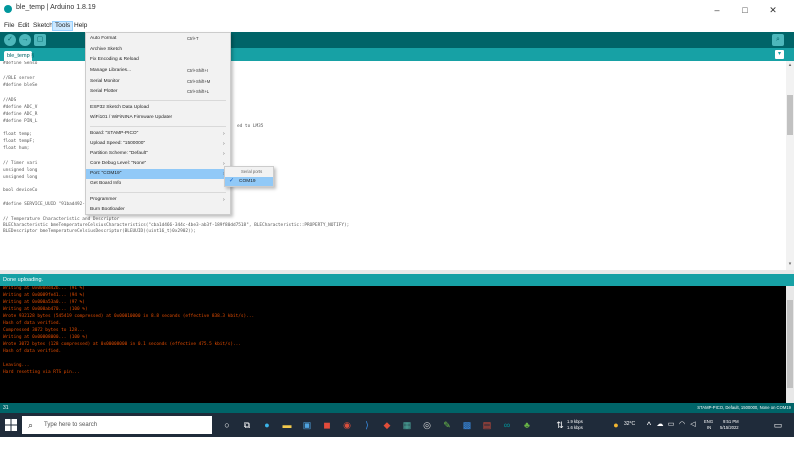 This screenshot has width=794, height=454. I want to click on network-down-speed: 1.6 kbps, so click(575, 427).